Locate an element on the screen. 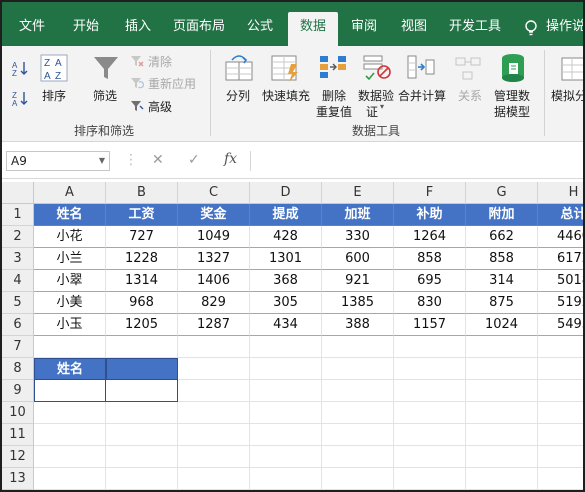 This screenshot has height=492, width=585. name-box: A9 ▼ is located at coordinates (58, 161).